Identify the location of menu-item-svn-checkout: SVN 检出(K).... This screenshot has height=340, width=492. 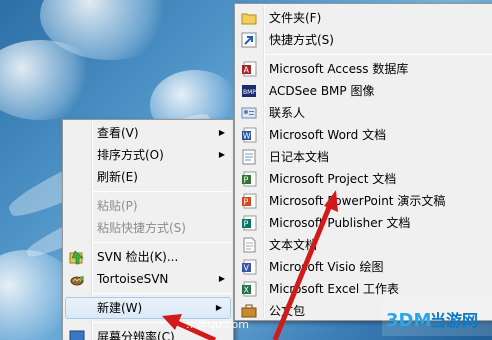
(148, 257).